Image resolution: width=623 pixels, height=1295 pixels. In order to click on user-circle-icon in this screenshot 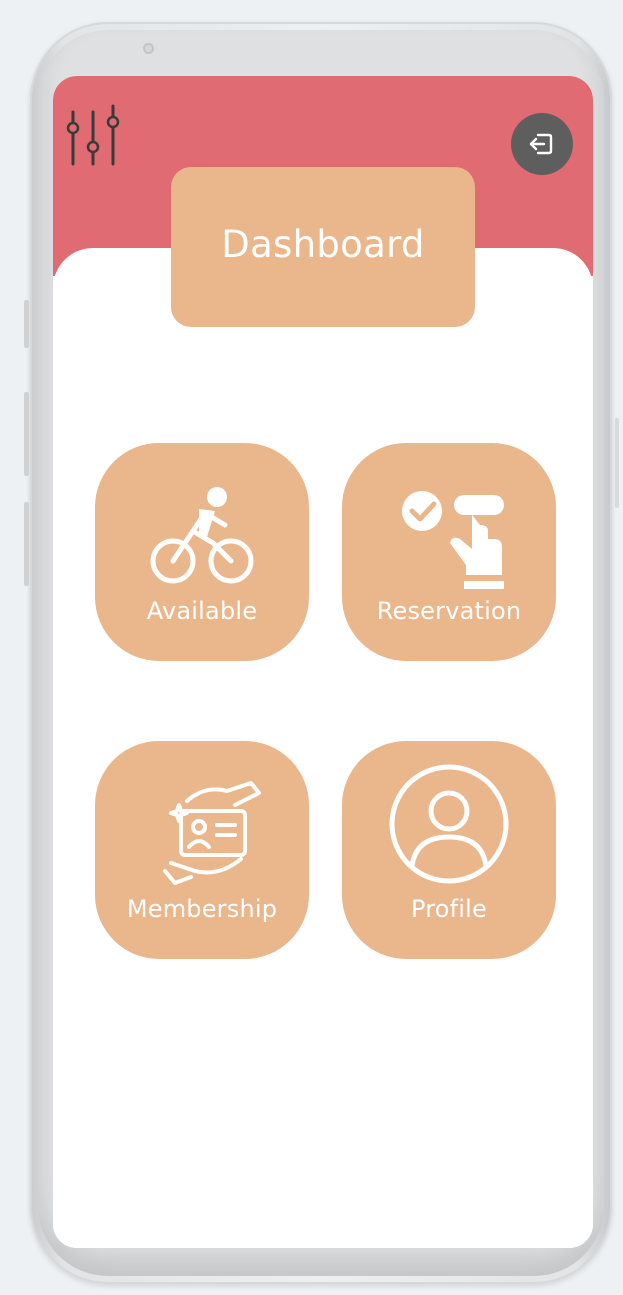, I will do `click(449, 824)`.